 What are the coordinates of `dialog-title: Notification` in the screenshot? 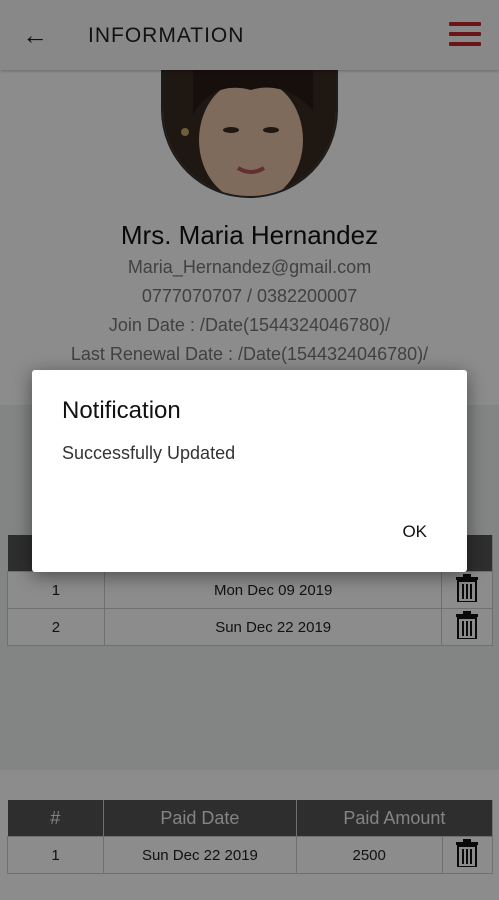 It's located at (121, 410).